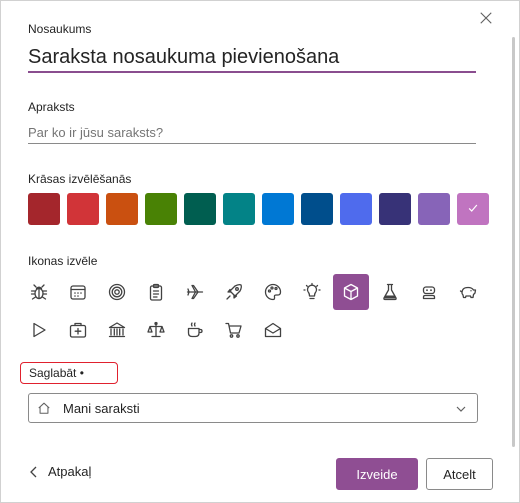  What do you see at coordinates (273, 292) in the screenshot?
I see `palette-icon` at bounding box center [273, 292].